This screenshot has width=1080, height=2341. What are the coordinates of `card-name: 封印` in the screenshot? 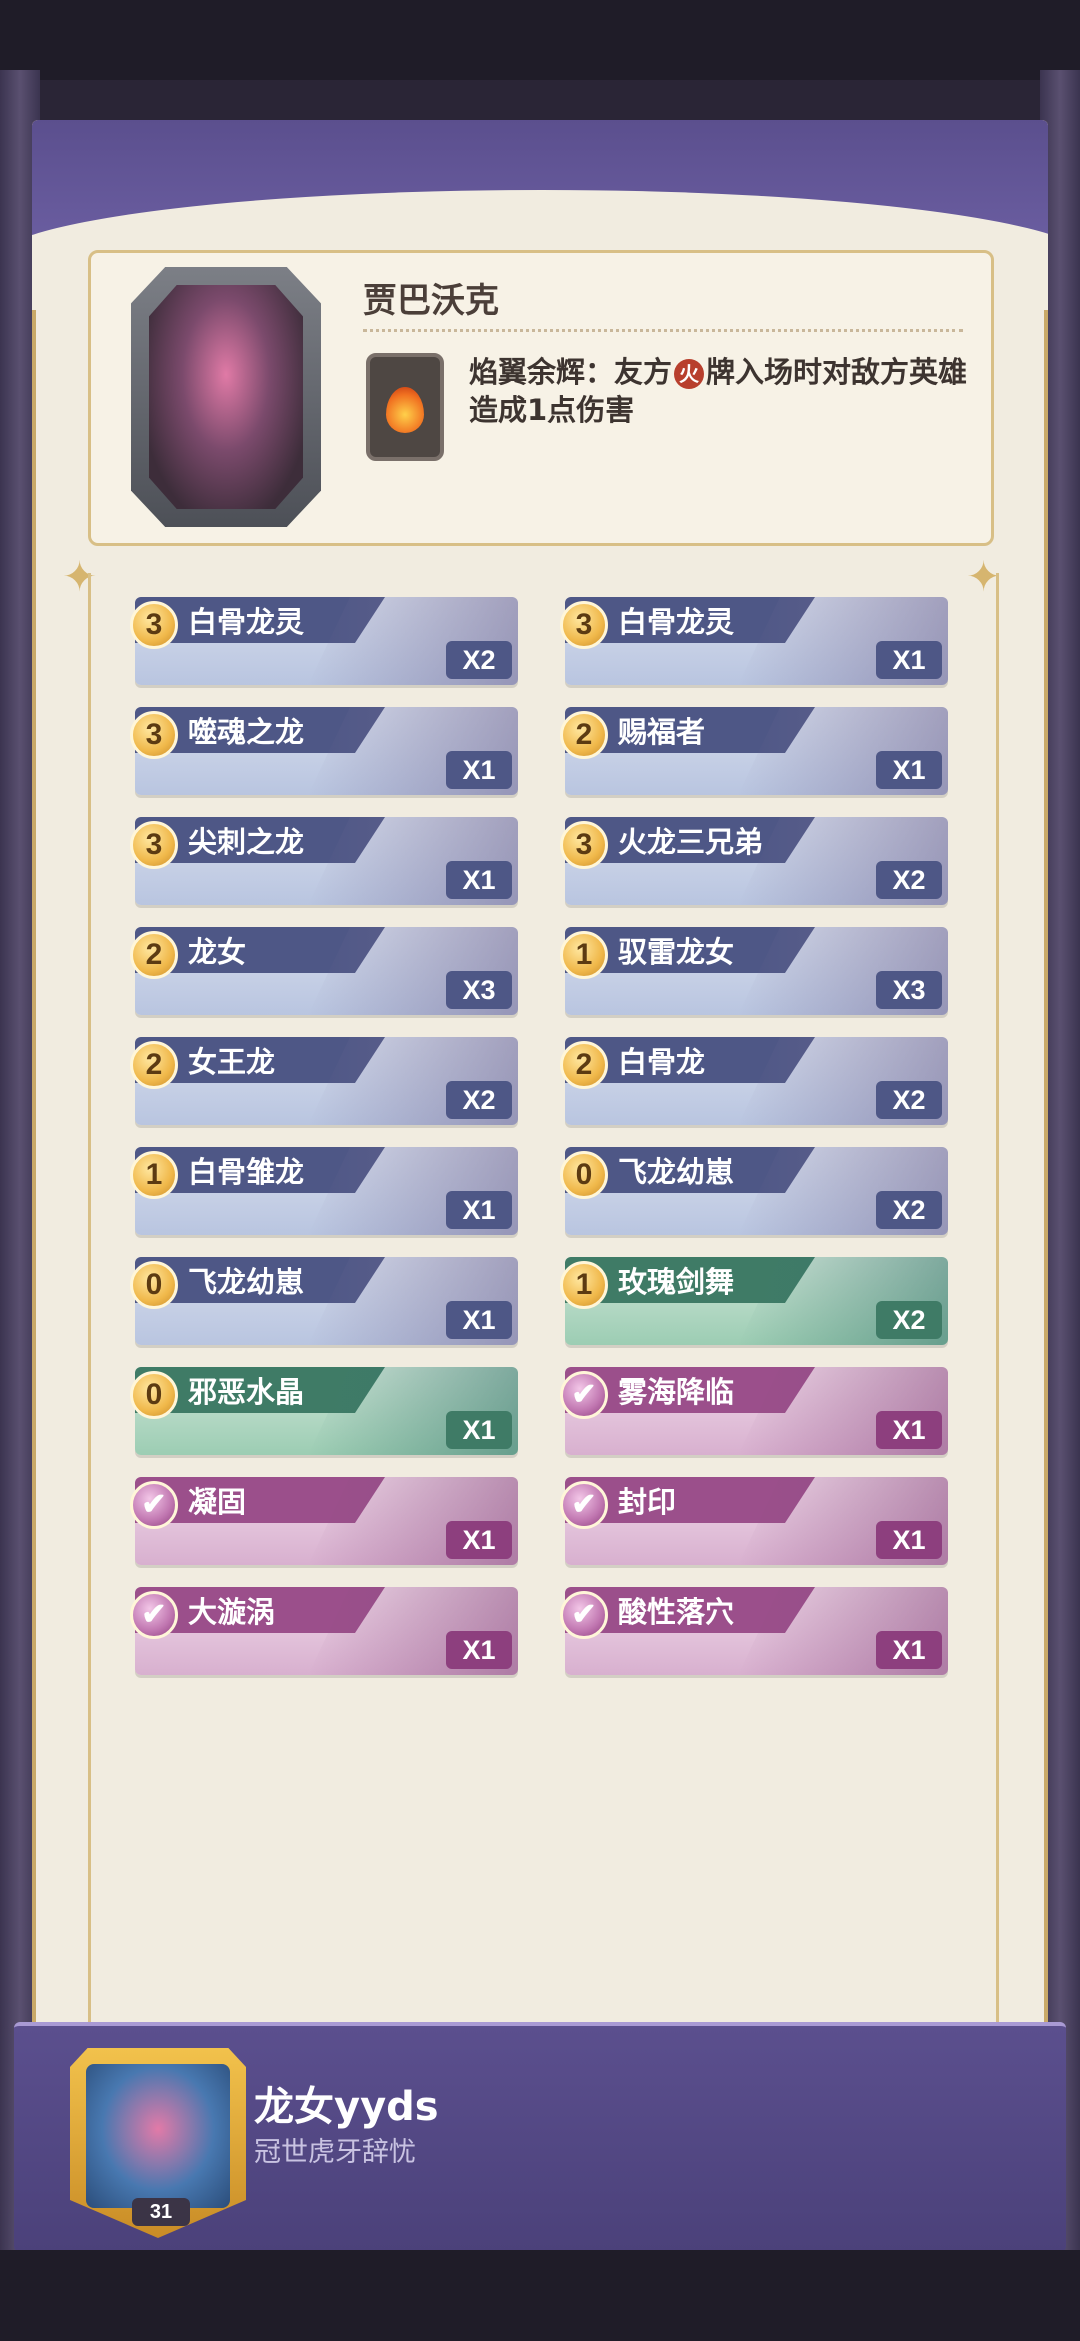 It's located at (647, 1502).